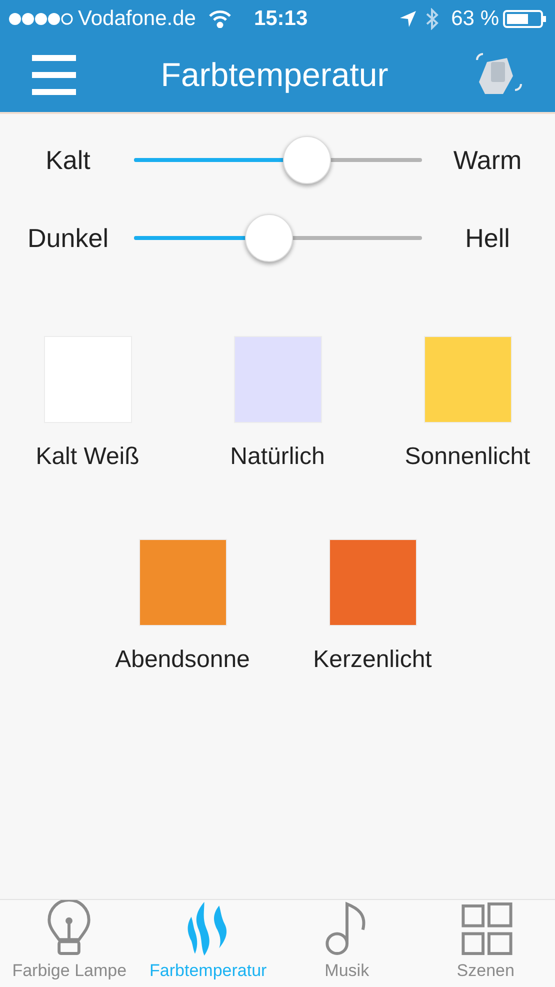 This screenshot has height=987, width=555. What do you see at coordinates (41, 19) in the screenshot?
I see `signal-icon` at bounding box center [41, 19].